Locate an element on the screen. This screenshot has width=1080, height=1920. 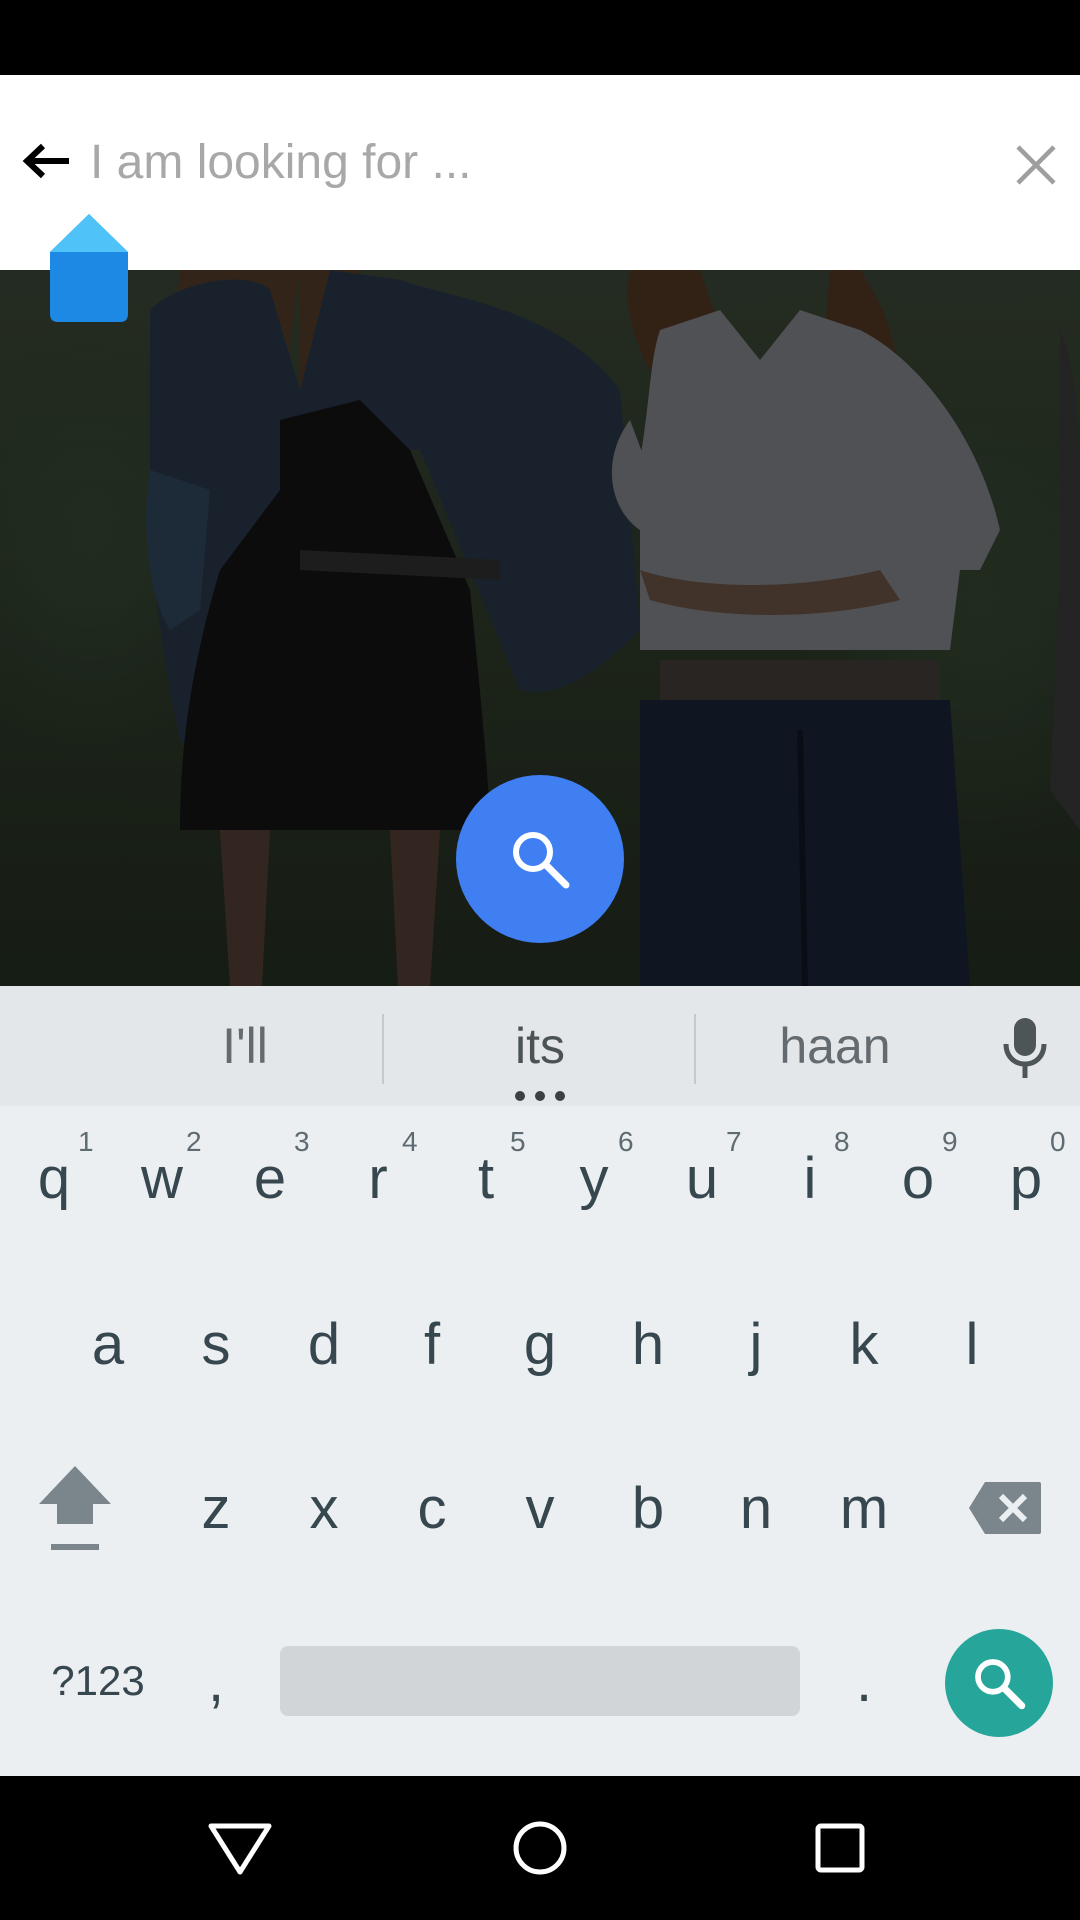
nav-home-button is located at coordinates (540, 1848).